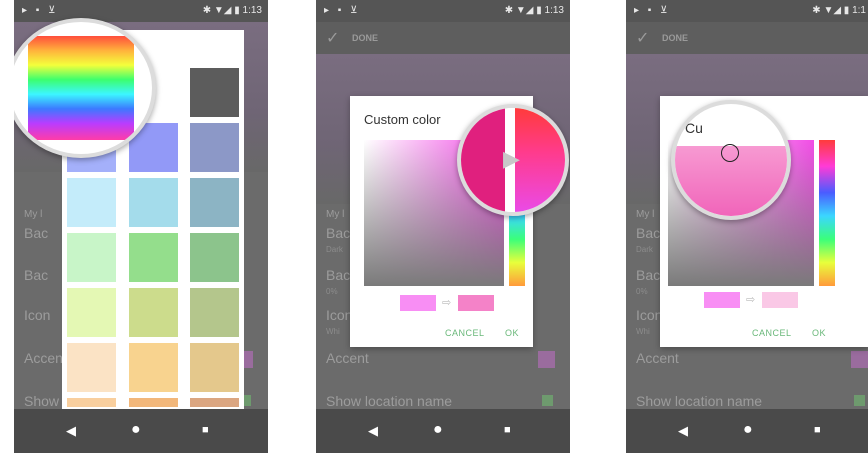 The height and width of the screenshot is (453, 868). What do you see at coordinates (747, 11) in the screenshot?
I see `status-bar: ▸ ▪ ⊻ ✱ ▼◢ ▮ 1:1` at bounding box center [747, 11].